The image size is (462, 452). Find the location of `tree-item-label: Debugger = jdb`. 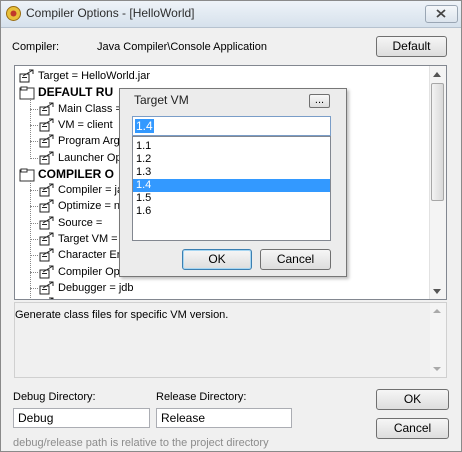

tree-item-label: Debugger = jdb is located at coordinates (96, 287).